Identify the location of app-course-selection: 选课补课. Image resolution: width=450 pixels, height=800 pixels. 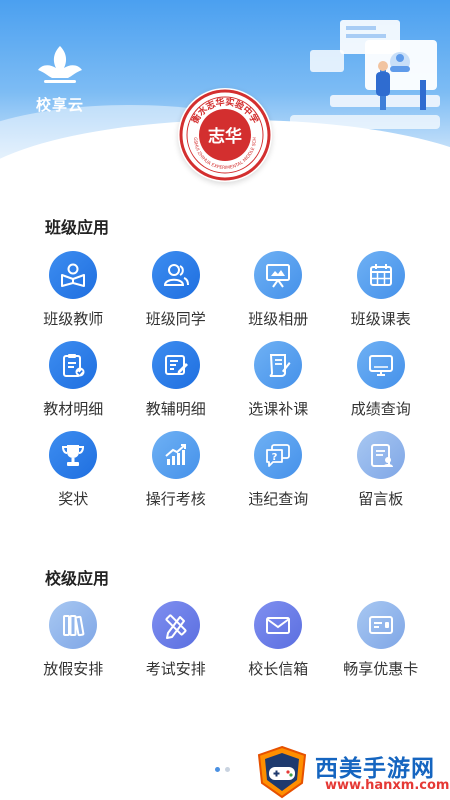
(278, 386).